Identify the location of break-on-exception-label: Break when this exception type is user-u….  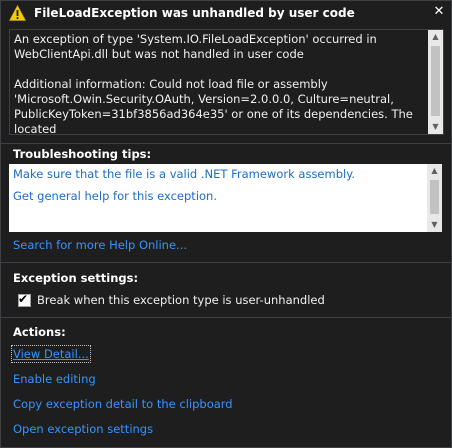
(181, 300).